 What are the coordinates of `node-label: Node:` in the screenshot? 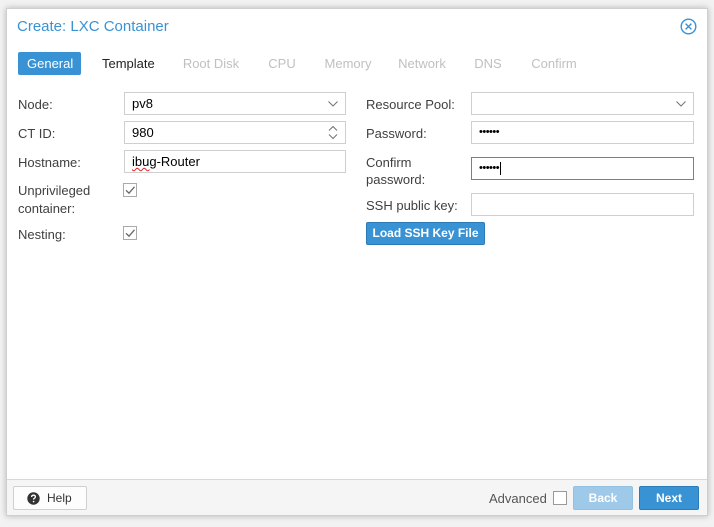 It's located at (35, 104).